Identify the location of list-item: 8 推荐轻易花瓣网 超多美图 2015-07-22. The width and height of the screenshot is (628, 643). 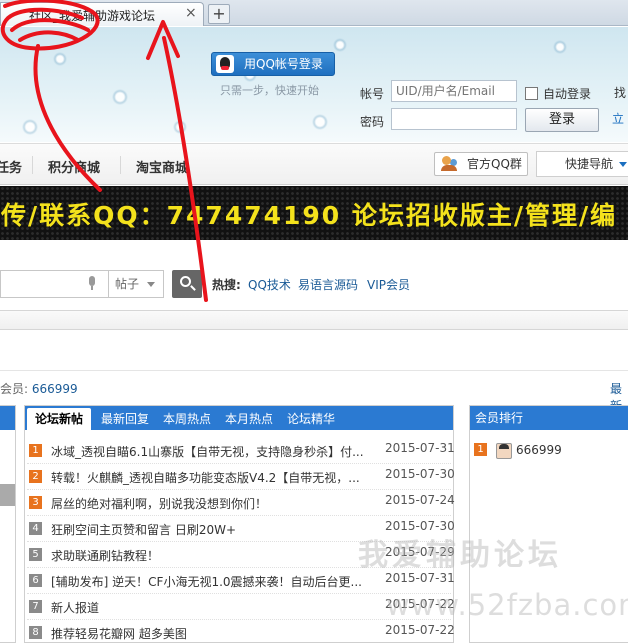
(241, 631).